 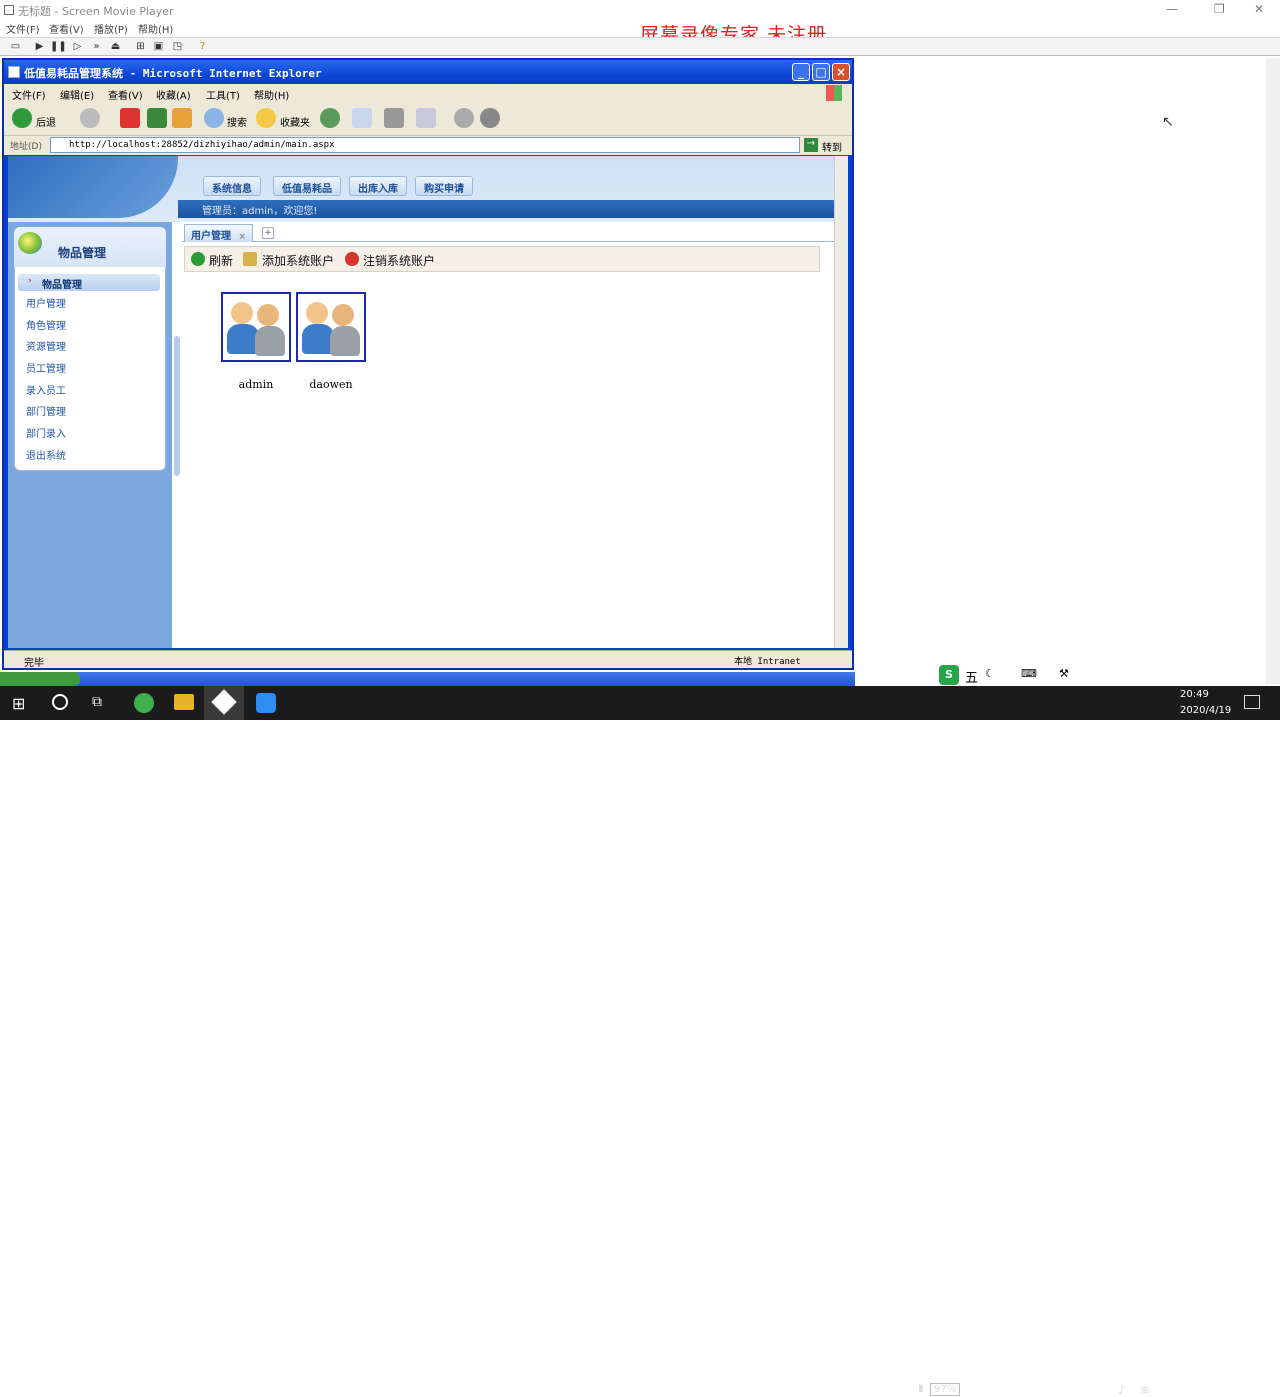 What do you see at coordinates (399, 260) in the screenshot?
I see `remove-account-button: 注销系统账户` at bounding box center [399, 260].